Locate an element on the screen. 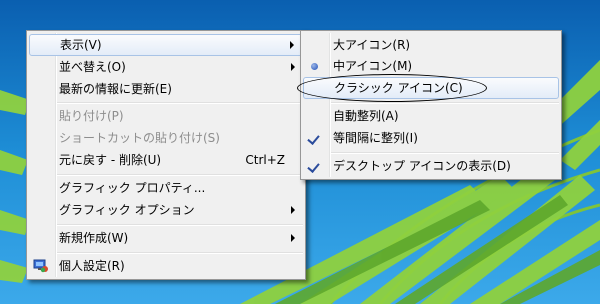 This screenshot has width=600, height=304. menu-item-personalize-label: 個人設定(R) is located at coordinates (92, 266).